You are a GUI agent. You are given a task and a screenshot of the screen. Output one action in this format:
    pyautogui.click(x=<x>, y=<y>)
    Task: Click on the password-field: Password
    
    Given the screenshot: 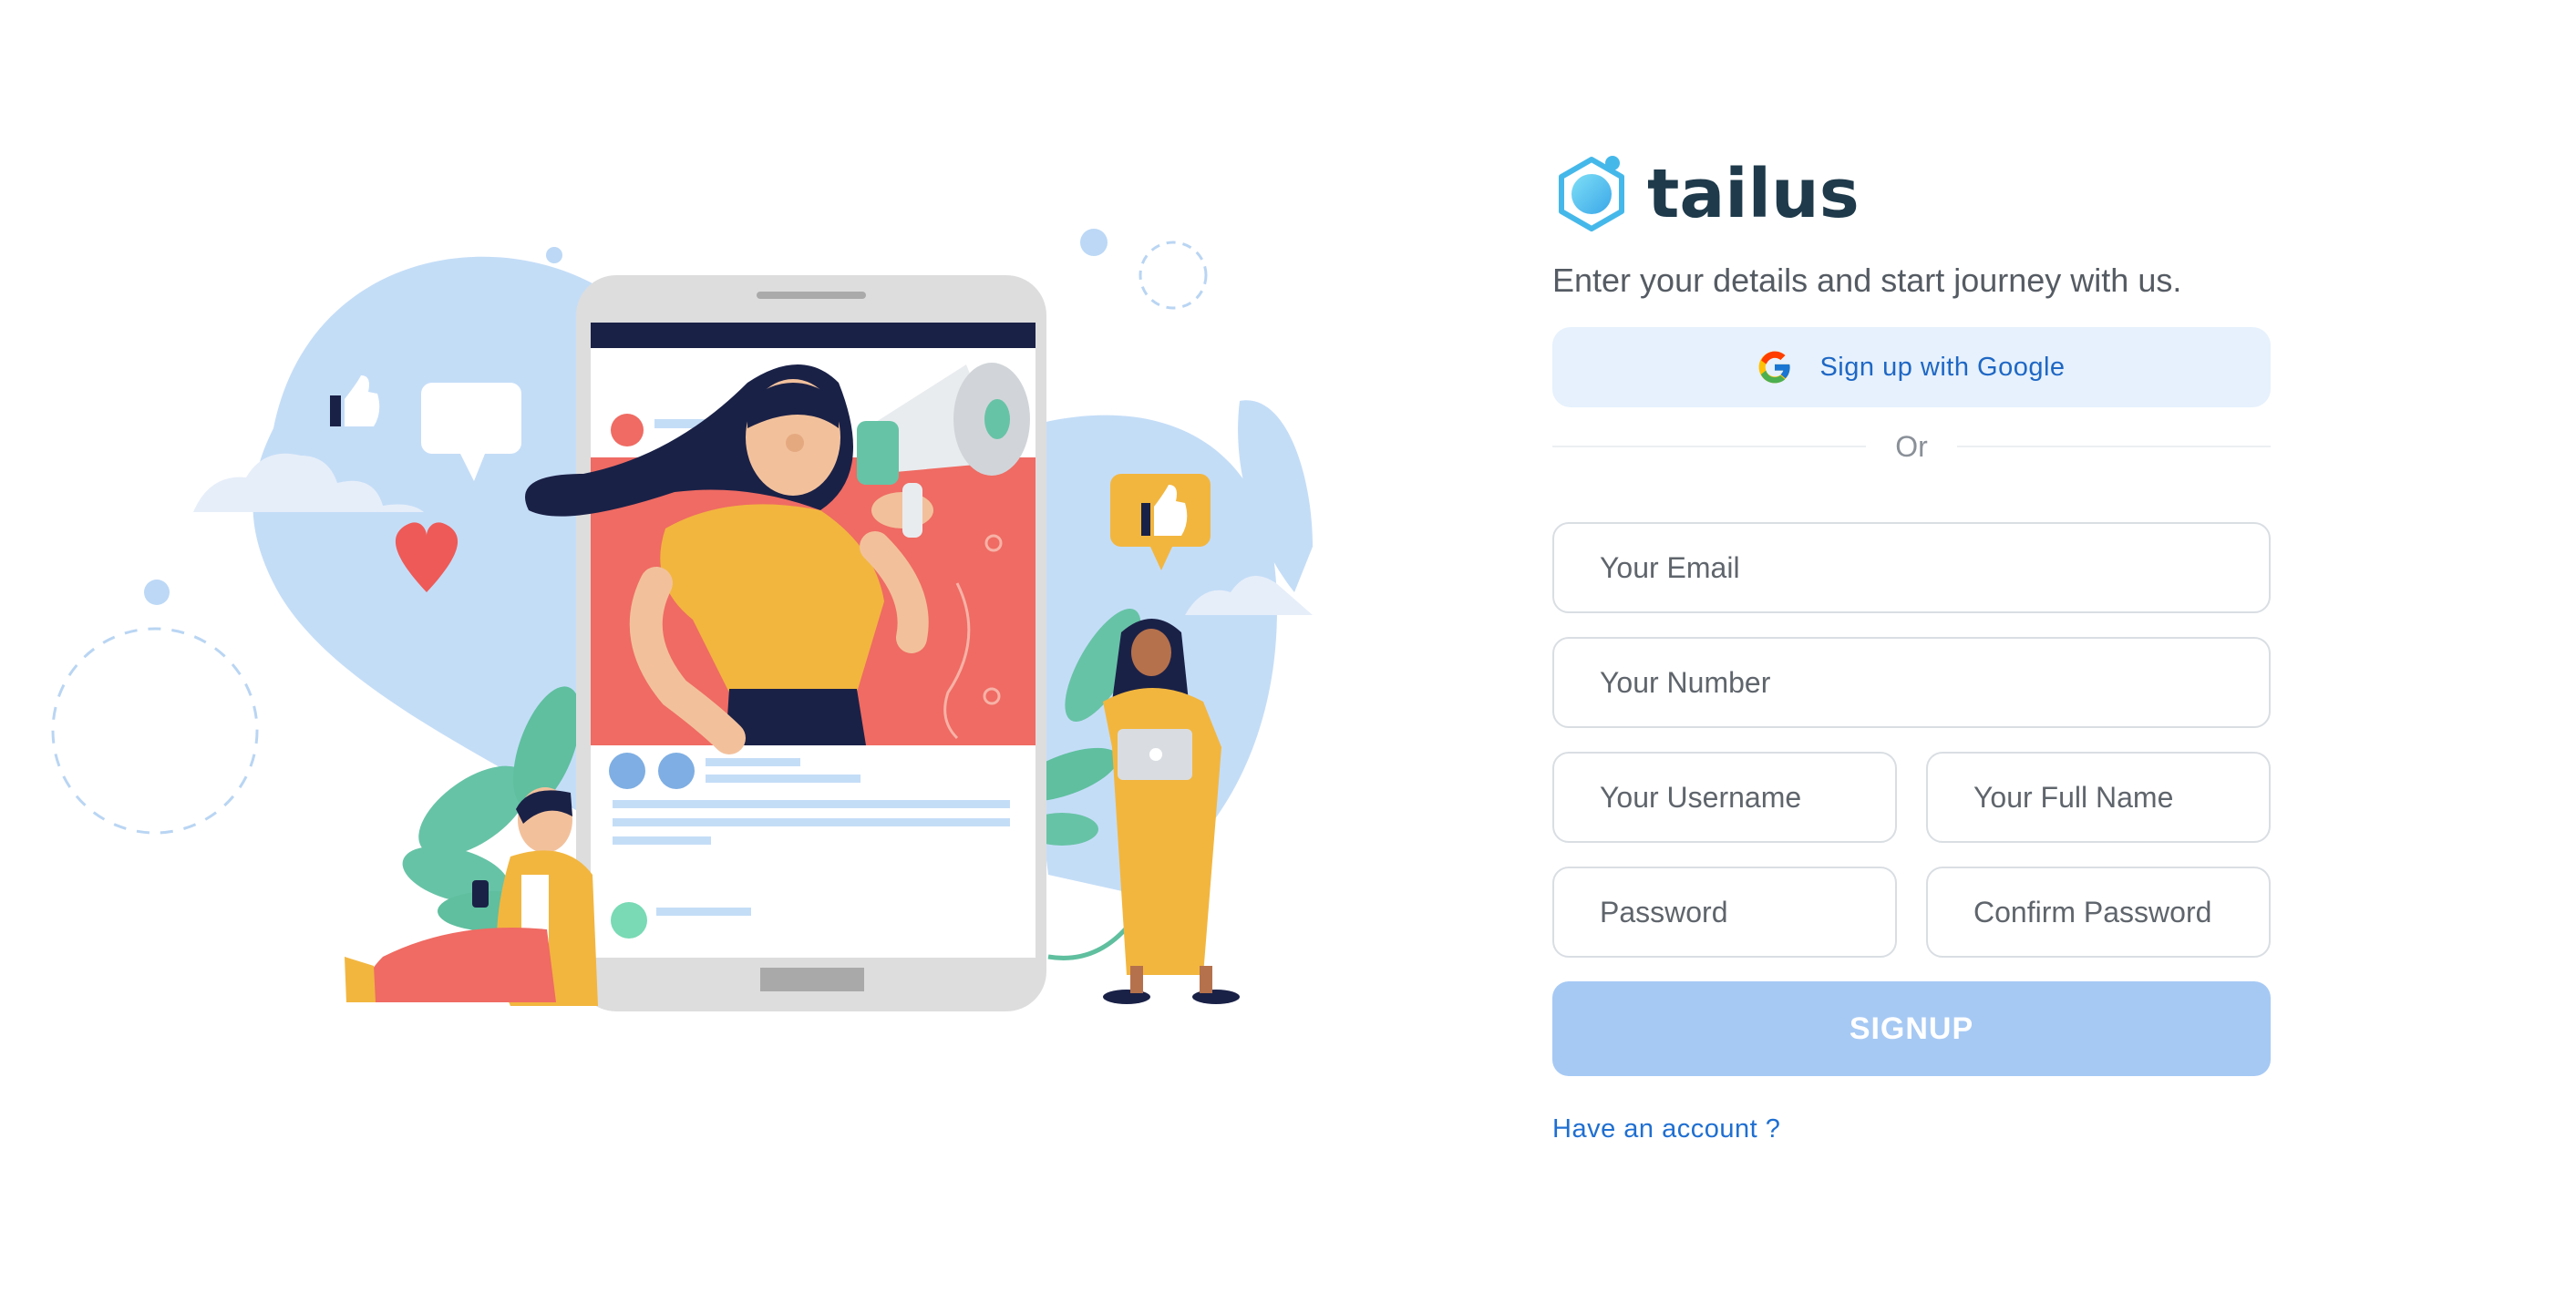 What is the action you would take?
    pyautogui.click(x=1724, y=913)
    